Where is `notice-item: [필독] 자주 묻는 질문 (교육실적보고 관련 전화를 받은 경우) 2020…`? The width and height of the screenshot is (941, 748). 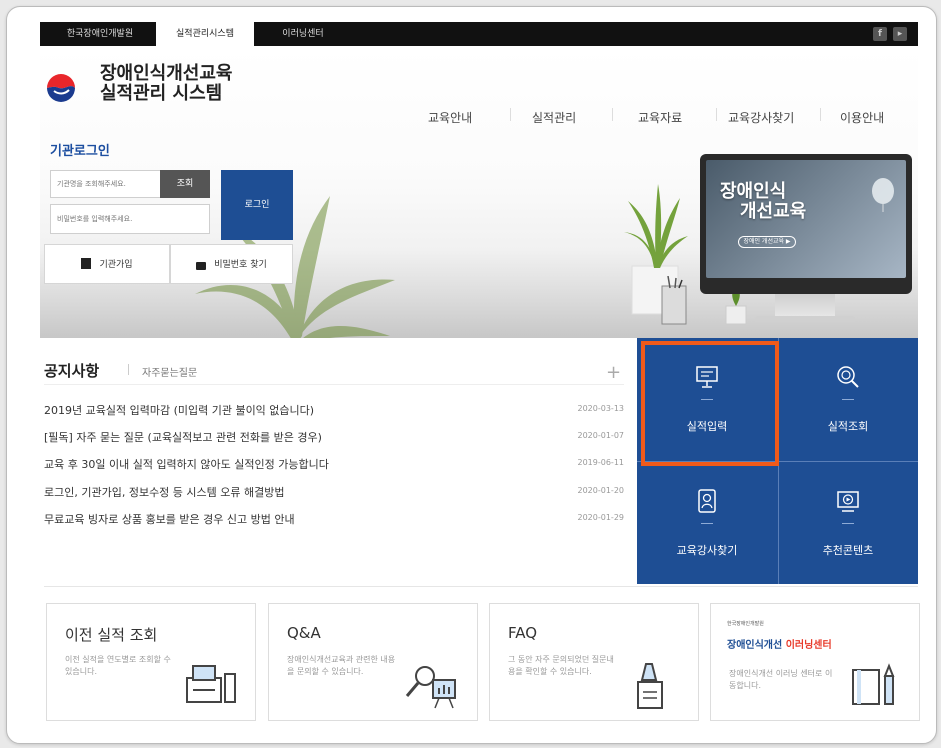
notice-item: [필독] 자주 묻는 질문 (교육실적보고 관련 전화를 받은 경우) 2020… is located at coordinates (334, 439).